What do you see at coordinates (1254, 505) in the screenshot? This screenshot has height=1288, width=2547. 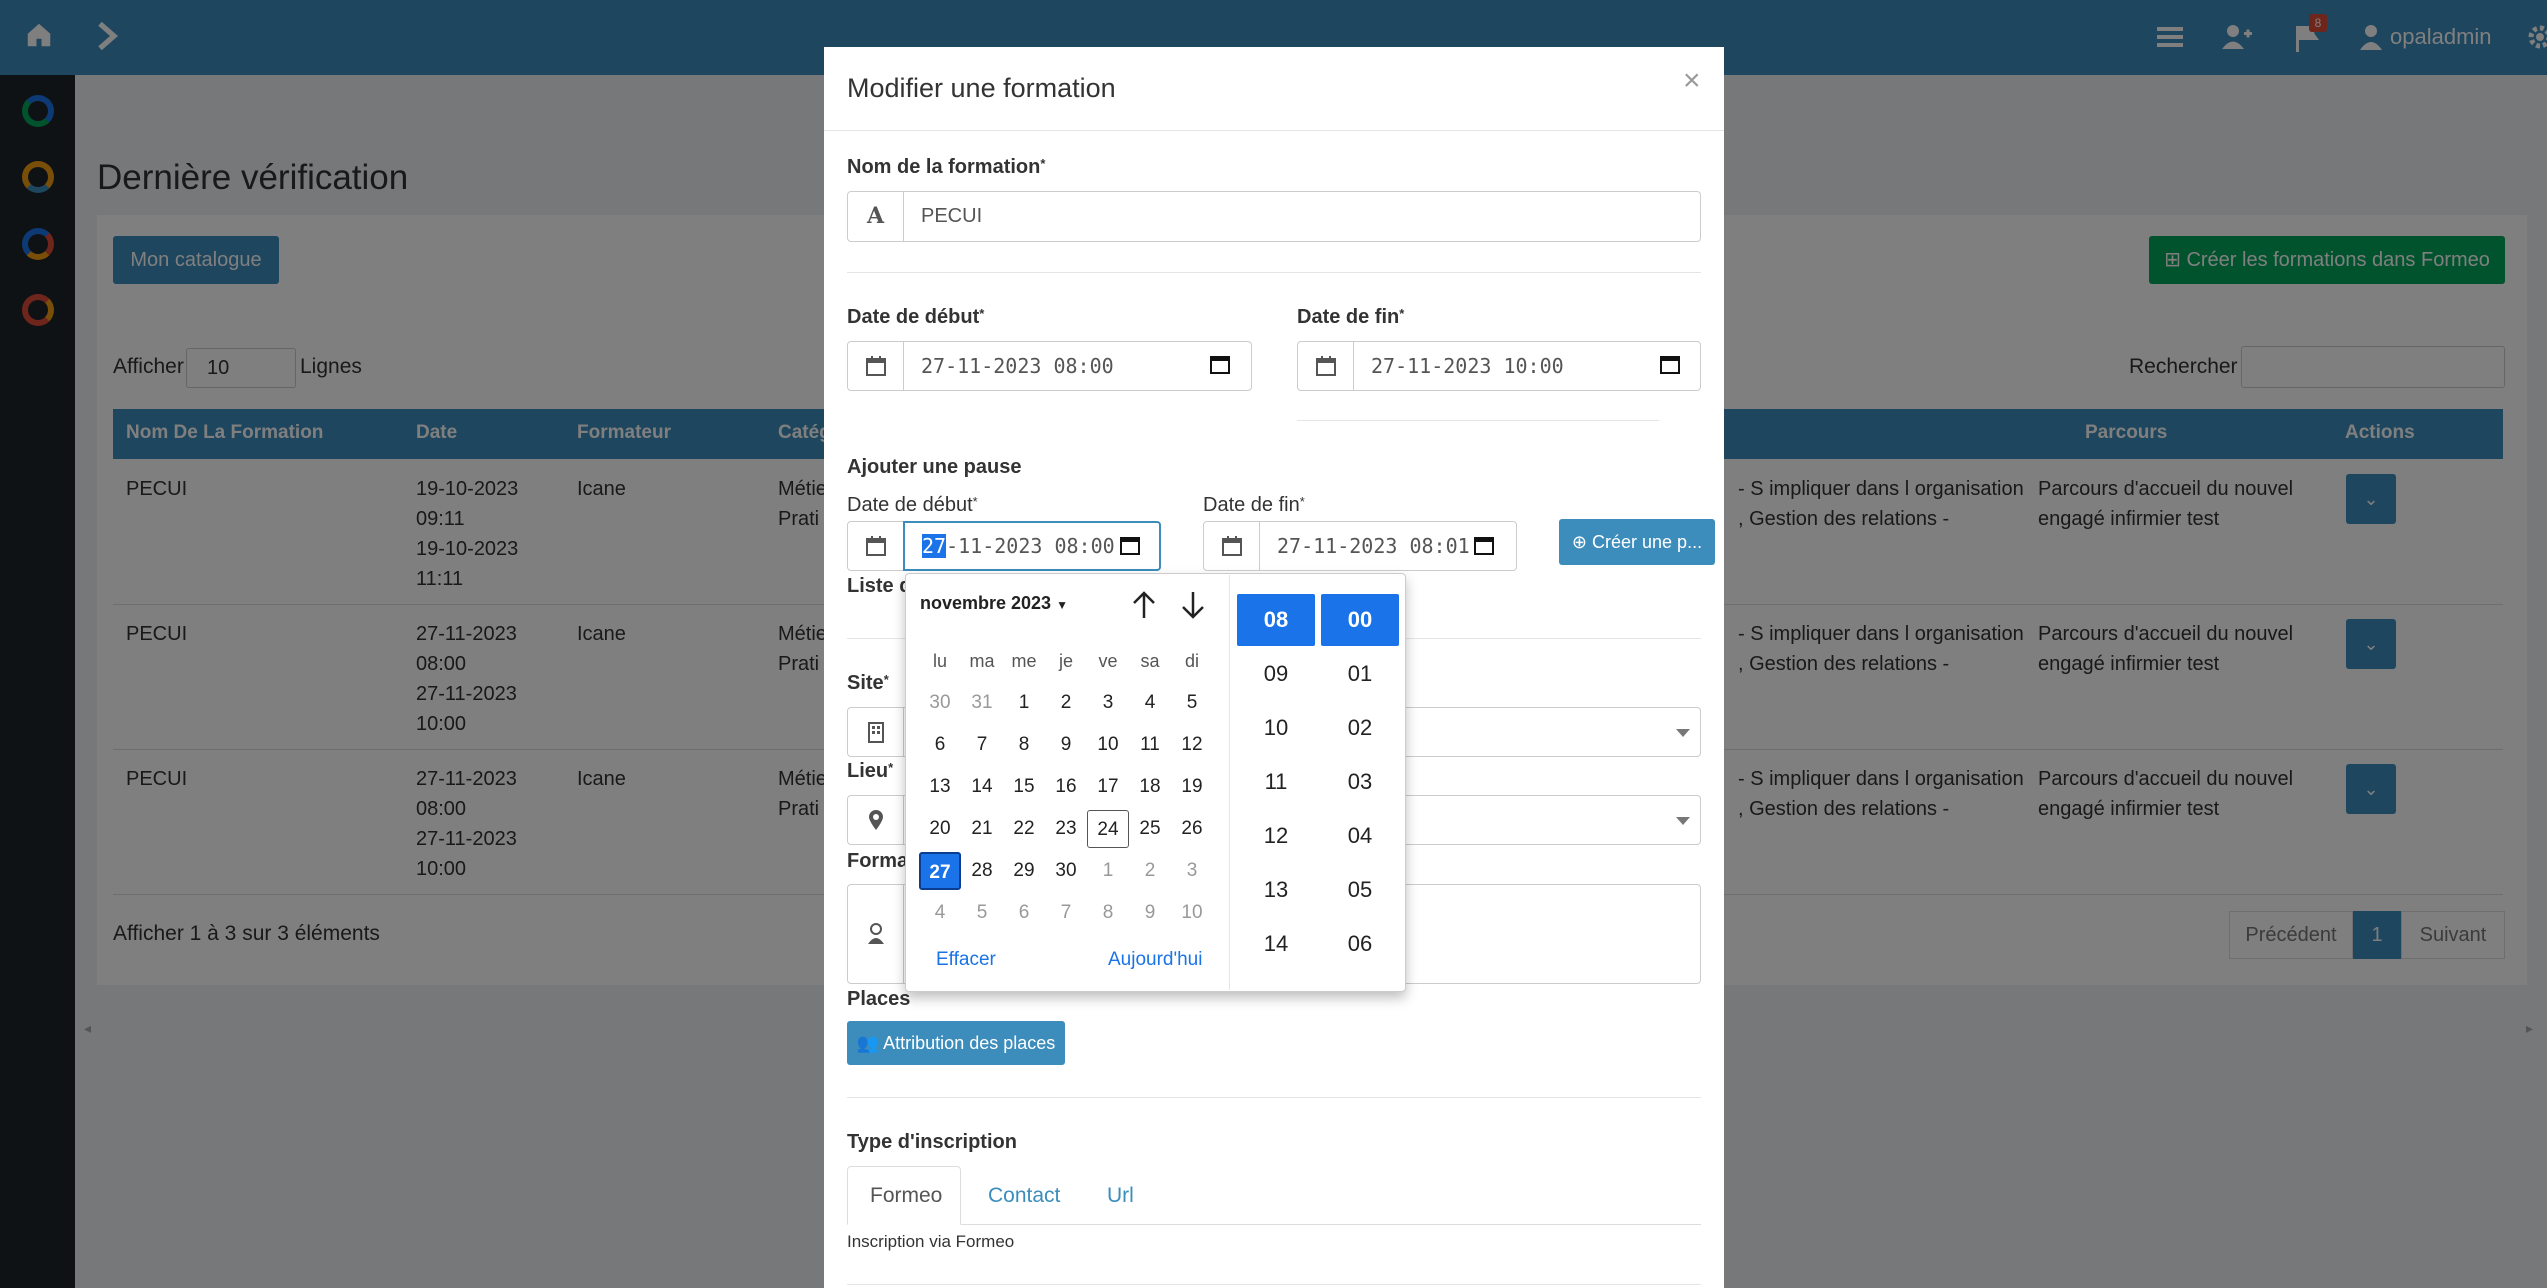 I see `pause-end-label: Date de fin*` at bounding box center [1254, 505].